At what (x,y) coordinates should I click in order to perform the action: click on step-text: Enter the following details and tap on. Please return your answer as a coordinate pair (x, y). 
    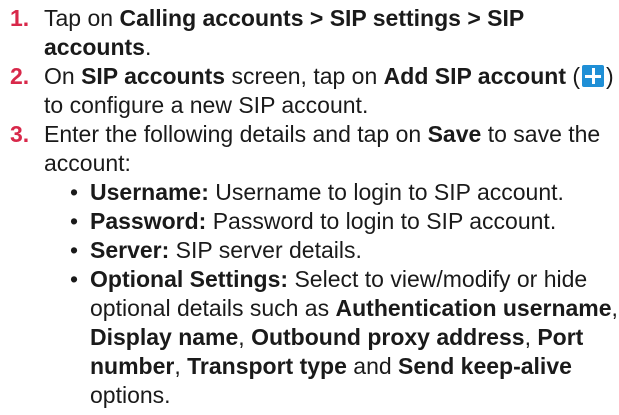
    Looking at the image, I should click on (236, 134).